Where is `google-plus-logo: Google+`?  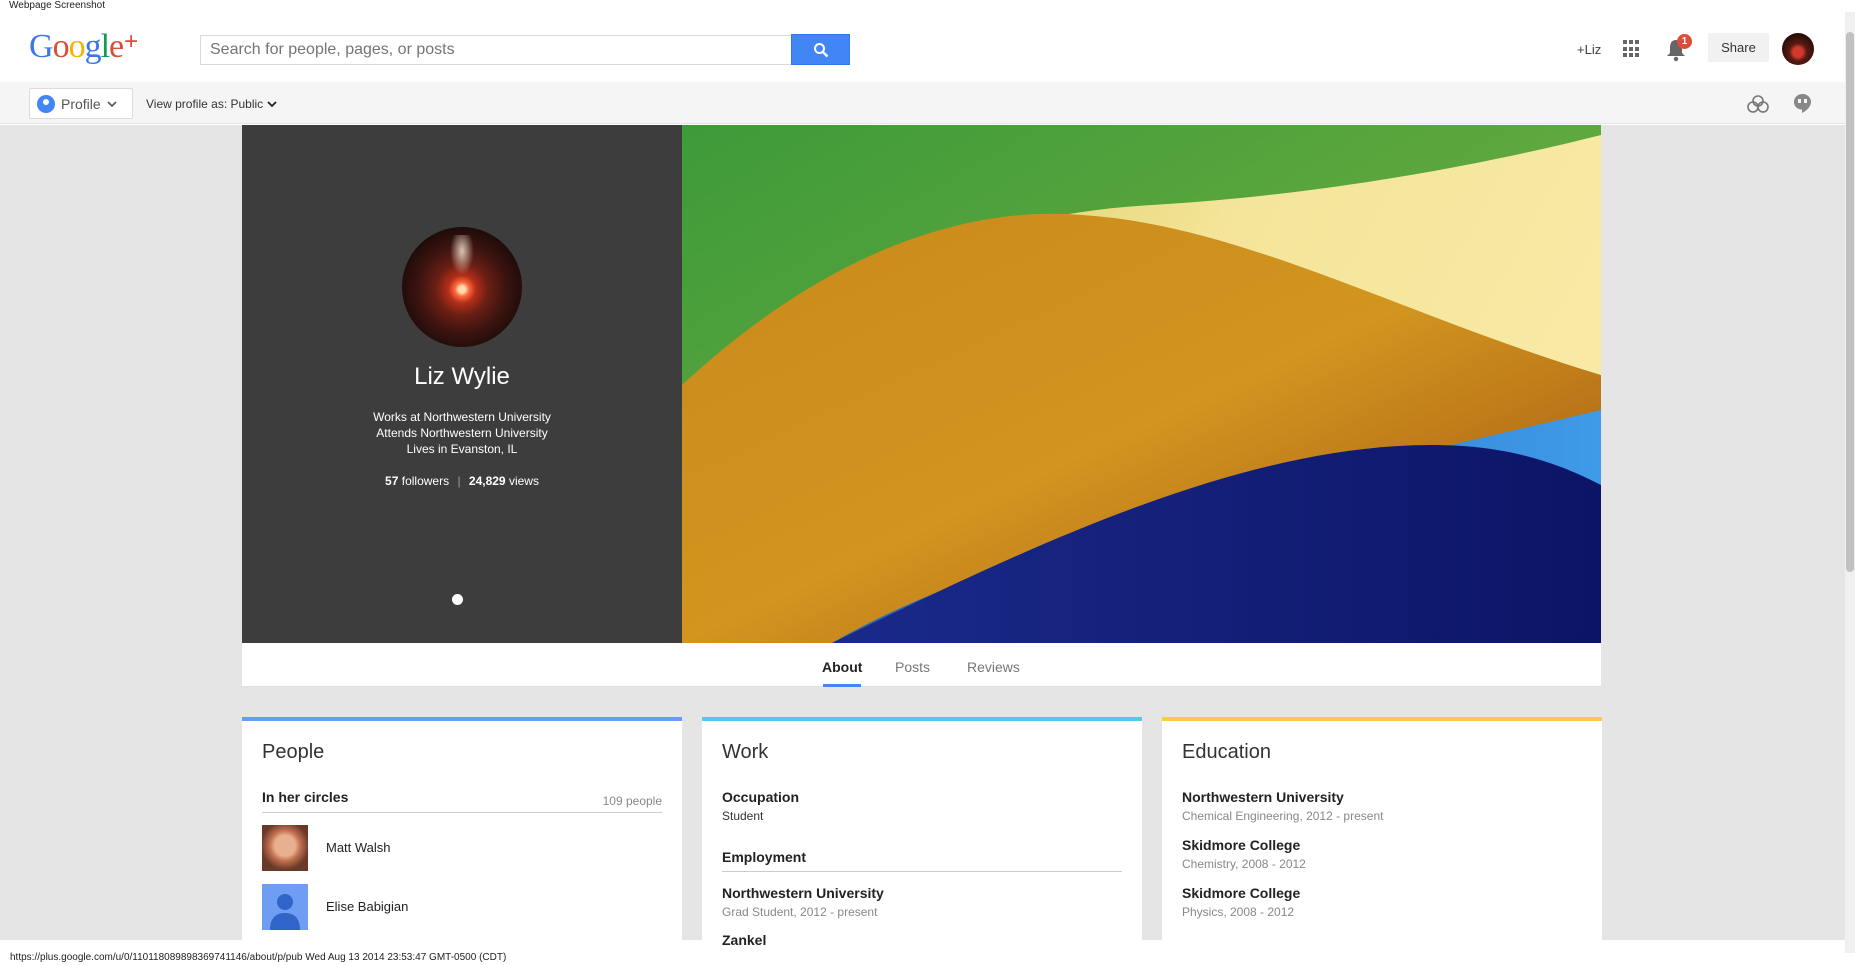 google-plus-logo: Google+ is located at coordinates (83, 47).